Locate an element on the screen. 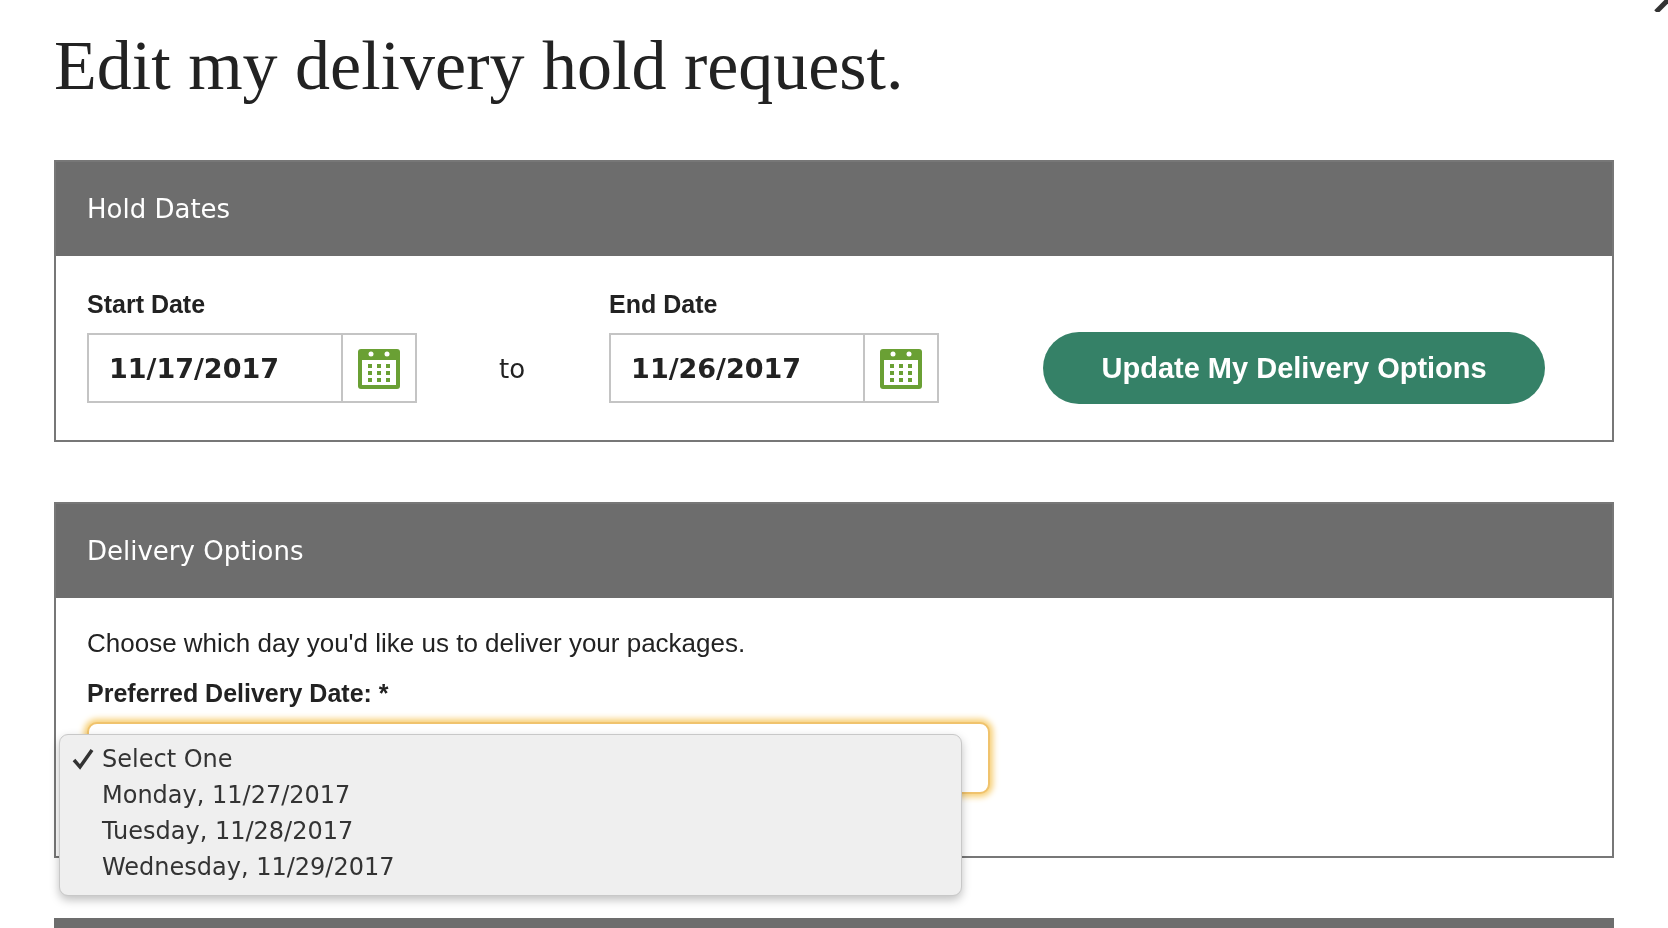 The width and height of the screenshot is (1668, 928). range-separator: to is located at coordinates (512, 369).